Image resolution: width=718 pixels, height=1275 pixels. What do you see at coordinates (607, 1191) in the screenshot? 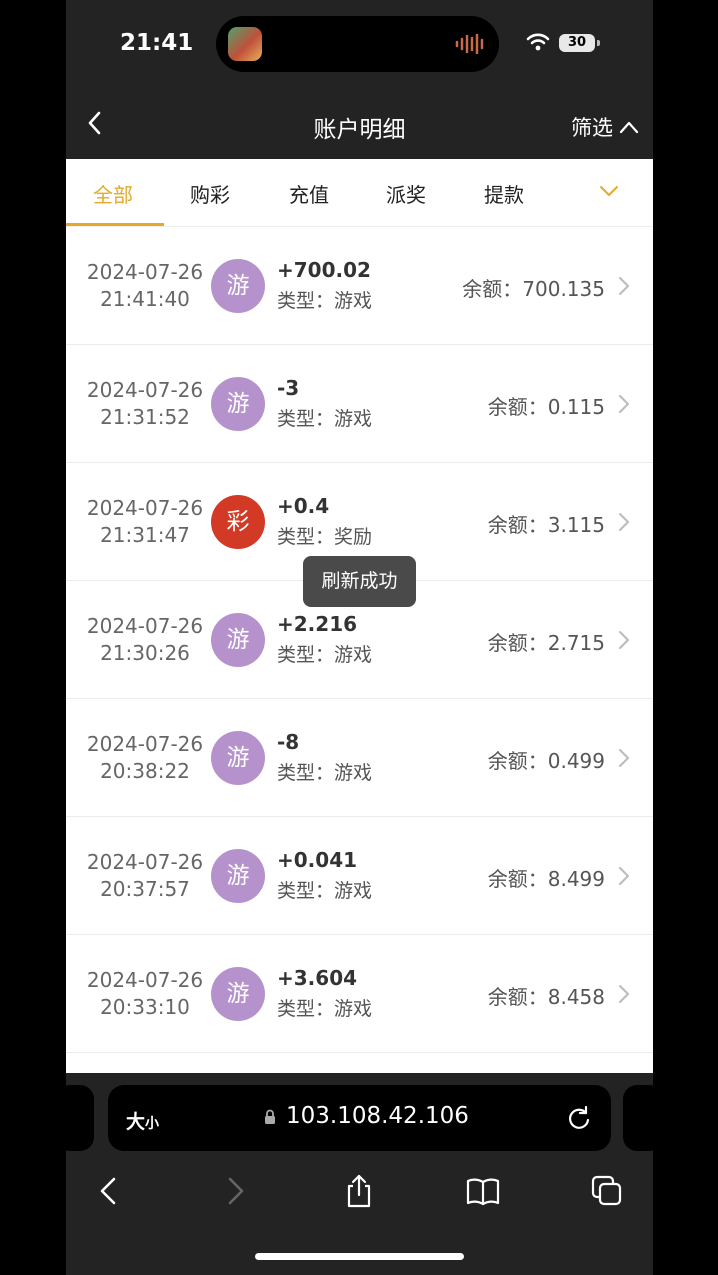
I see `tabs-icon` at bounding box center [607, 1191].